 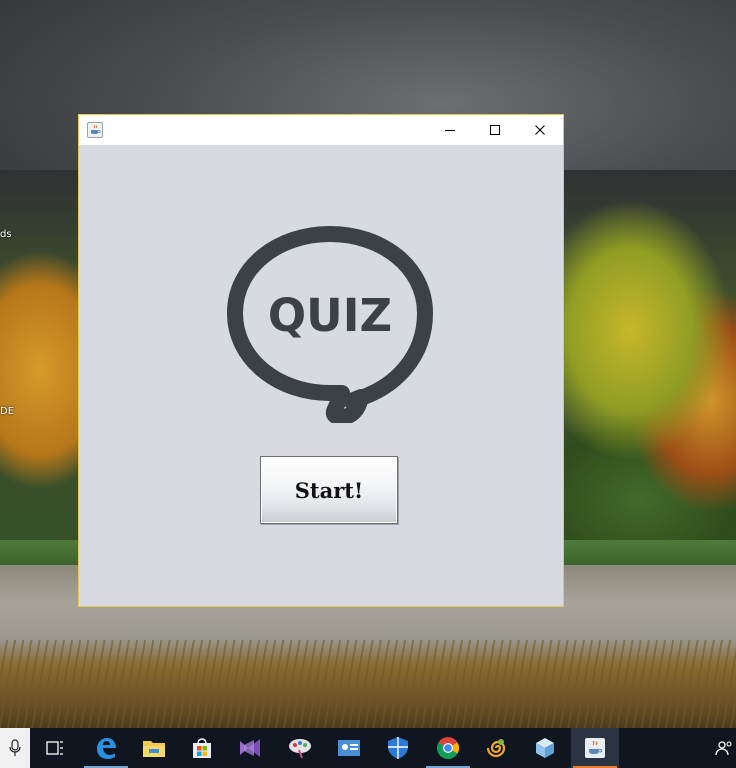 I want to click on task-view-icon, so click(x=54, y=748).